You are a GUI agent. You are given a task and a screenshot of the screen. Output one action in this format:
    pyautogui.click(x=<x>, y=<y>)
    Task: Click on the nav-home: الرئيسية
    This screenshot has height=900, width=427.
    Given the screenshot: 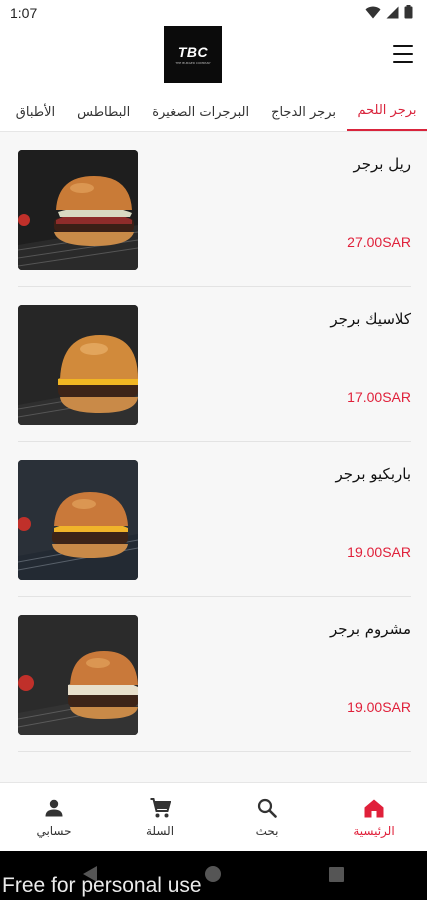 What is the action you would take?
    pyautogui.click(x=374, y=817)
    